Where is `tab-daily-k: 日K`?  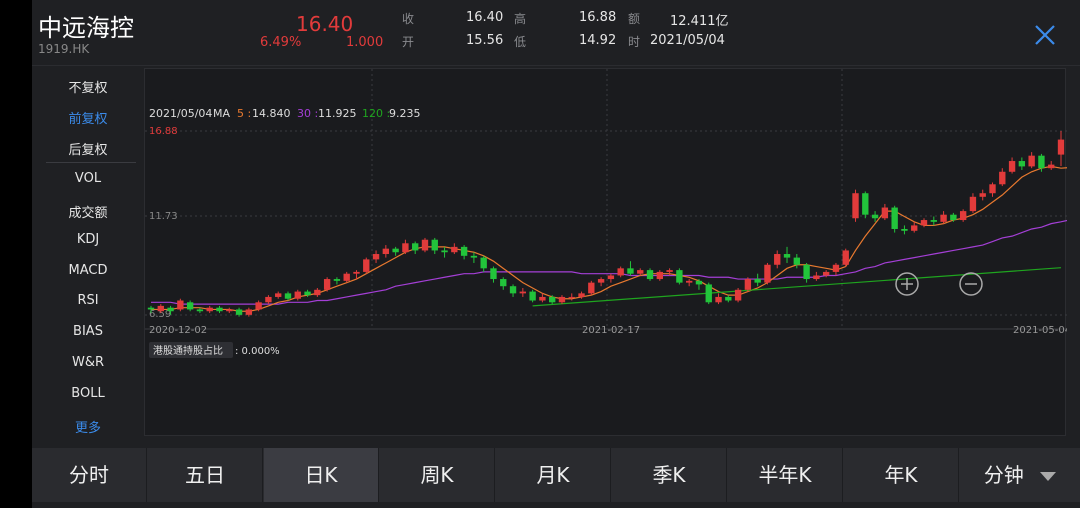 tab-daily-k: 日K is located at coordinates (321, 475).